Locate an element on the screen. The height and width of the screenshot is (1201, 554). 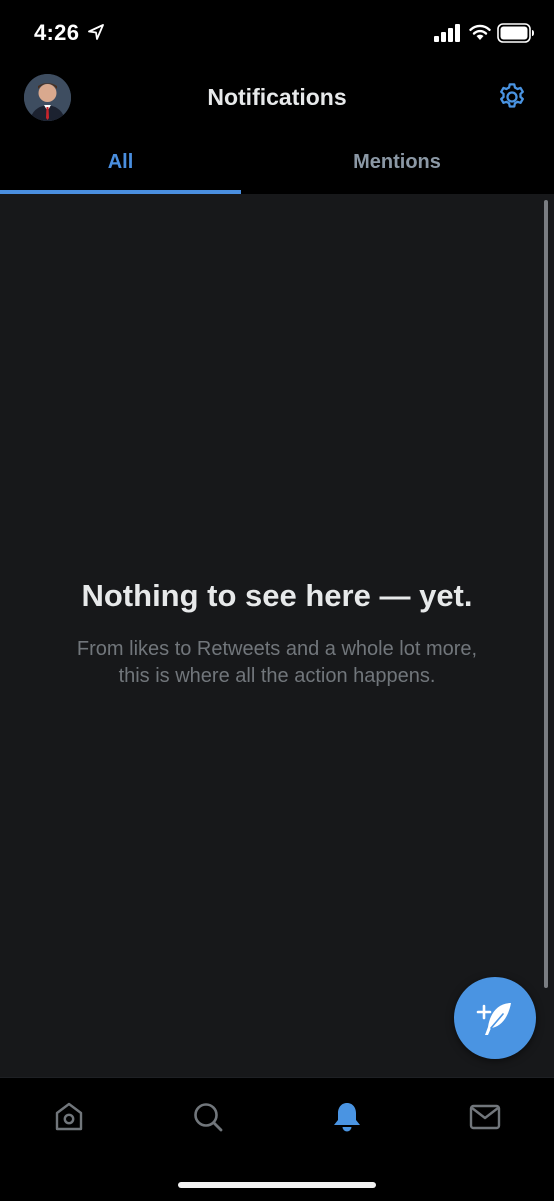
page-title: Notifications is located at coordinates (277, 97).